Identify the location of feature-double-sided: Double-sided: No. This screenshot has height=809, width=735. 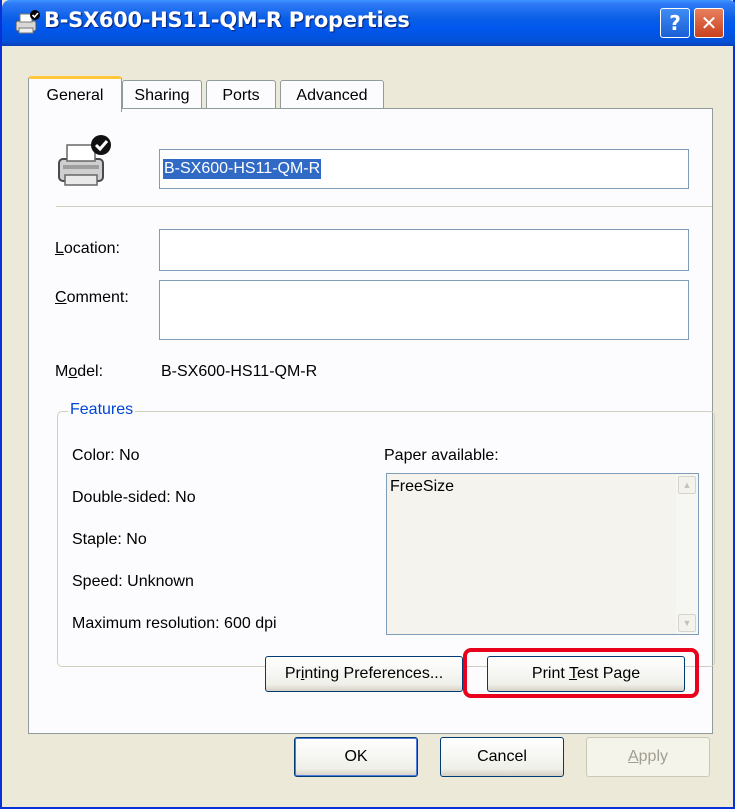
(134, 497).